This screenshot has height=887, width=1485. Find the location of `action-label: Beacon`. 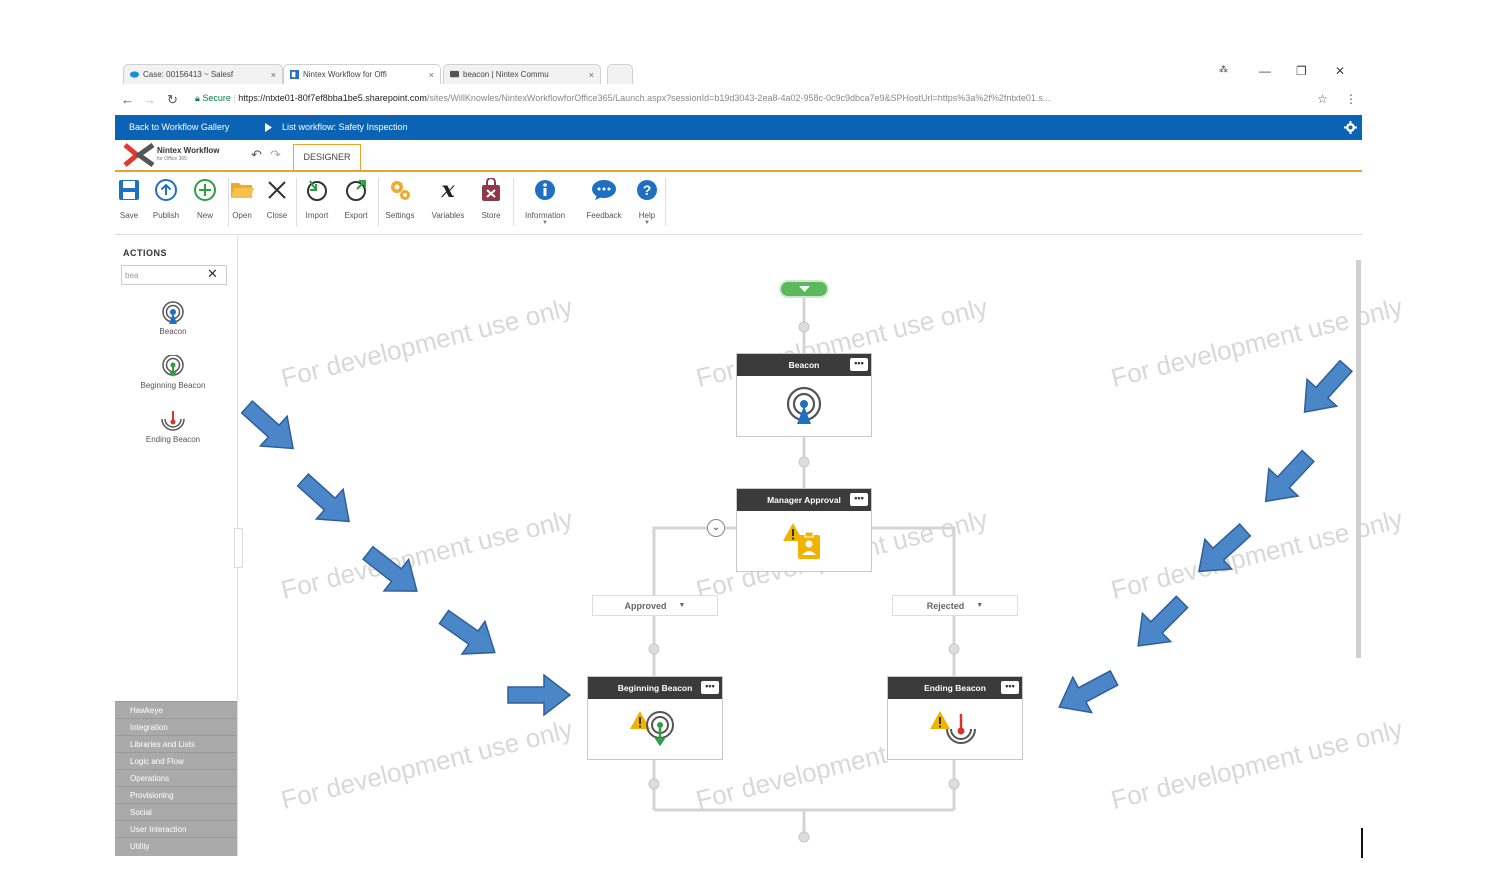

action-label: Beacon is located at coordinates (173, 331).